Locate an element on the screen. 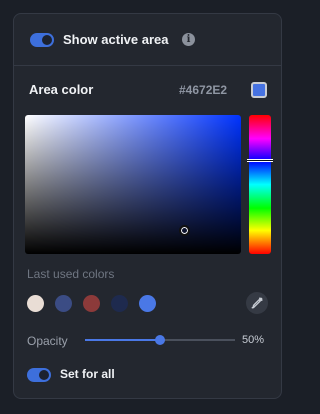  current-color-swatch is located at coordinates (259, 90).